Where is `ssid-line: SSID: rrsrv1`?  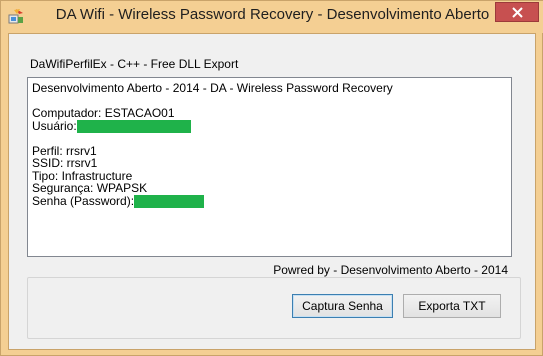 ssid-line: SSID: rrsrv1 is located at coordinates (65, 163).